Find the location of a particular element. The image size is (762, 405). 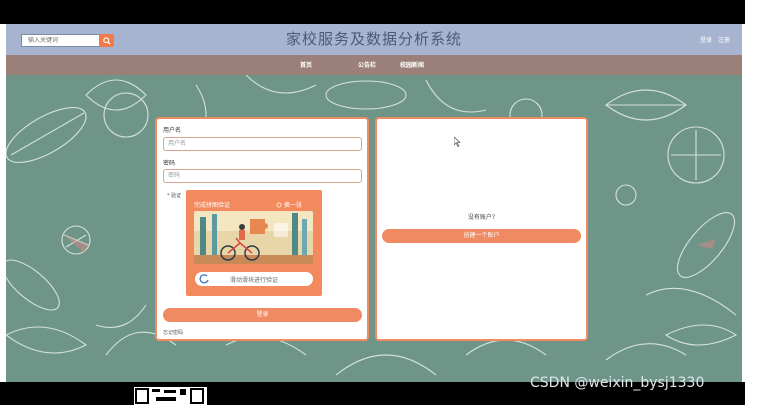

register-link: 注册 is located at coordinates (724, 39).